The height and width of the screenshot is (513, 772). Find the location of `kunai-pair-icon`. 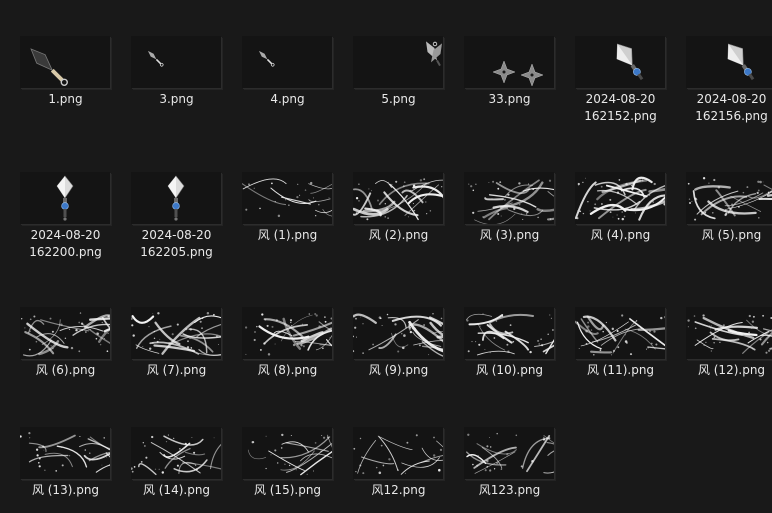

kunai-pair-icon is located at coordinates (398, 62).